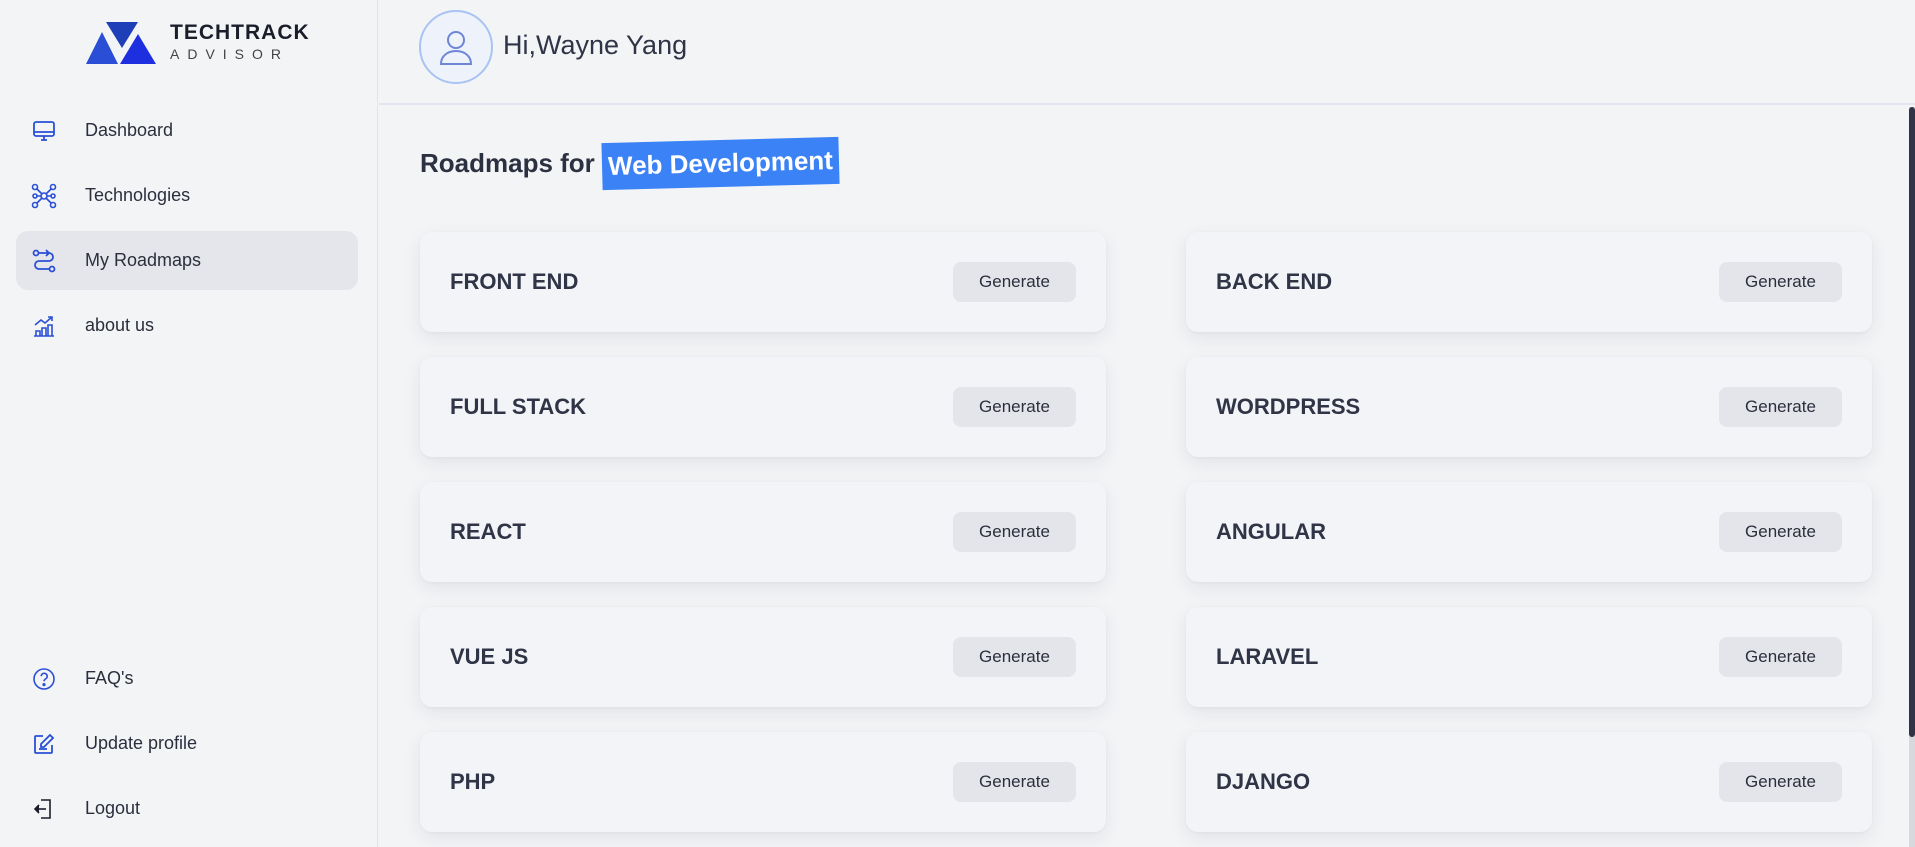 This screenshot has width=1915, height=847. I want to click on monitor-icon, so click(44, 131).